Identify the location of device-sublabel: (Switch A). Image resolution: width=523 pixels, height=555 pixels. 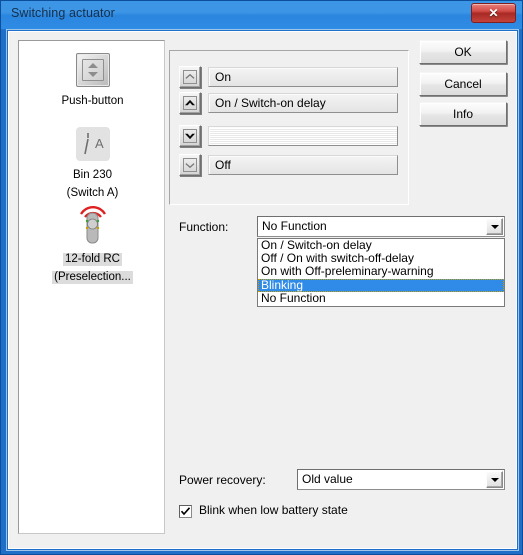
(92, 193).